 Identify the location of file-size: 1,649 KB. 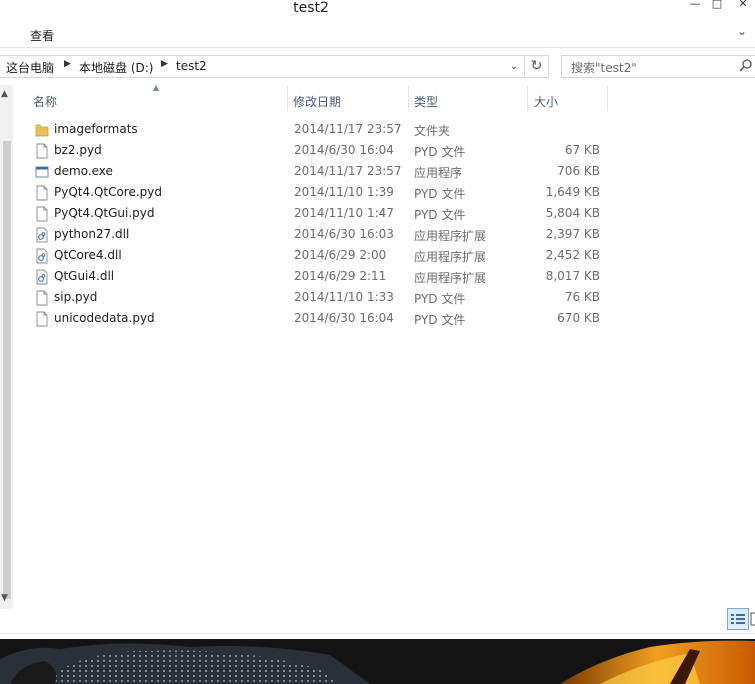
(572, 192).